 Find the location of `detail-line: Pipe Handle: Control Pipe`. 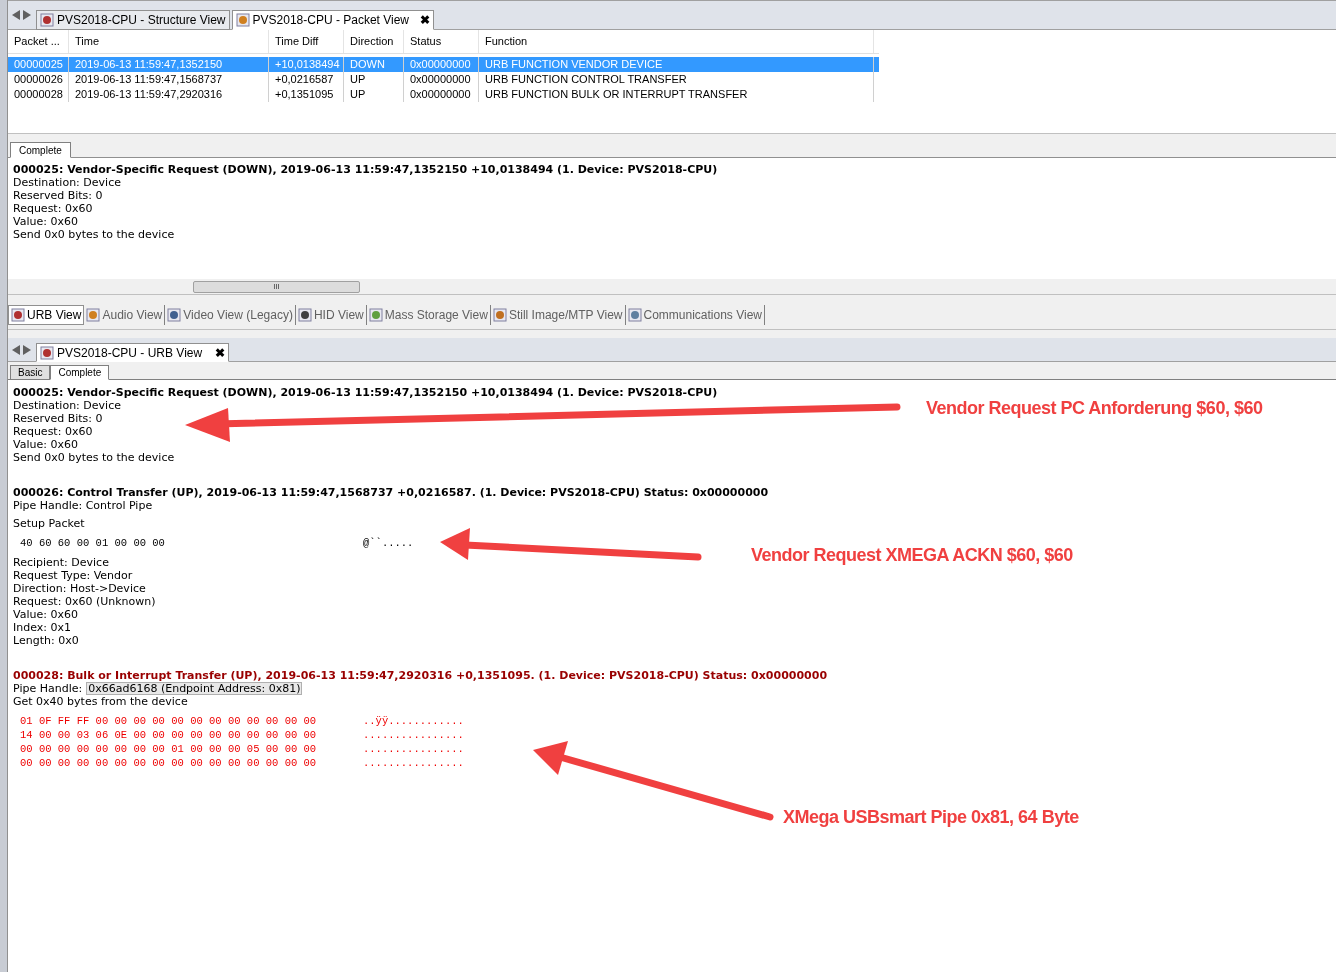

detail-line: Pipe Handle: Control Pipe is located at coordinates (83, 505).